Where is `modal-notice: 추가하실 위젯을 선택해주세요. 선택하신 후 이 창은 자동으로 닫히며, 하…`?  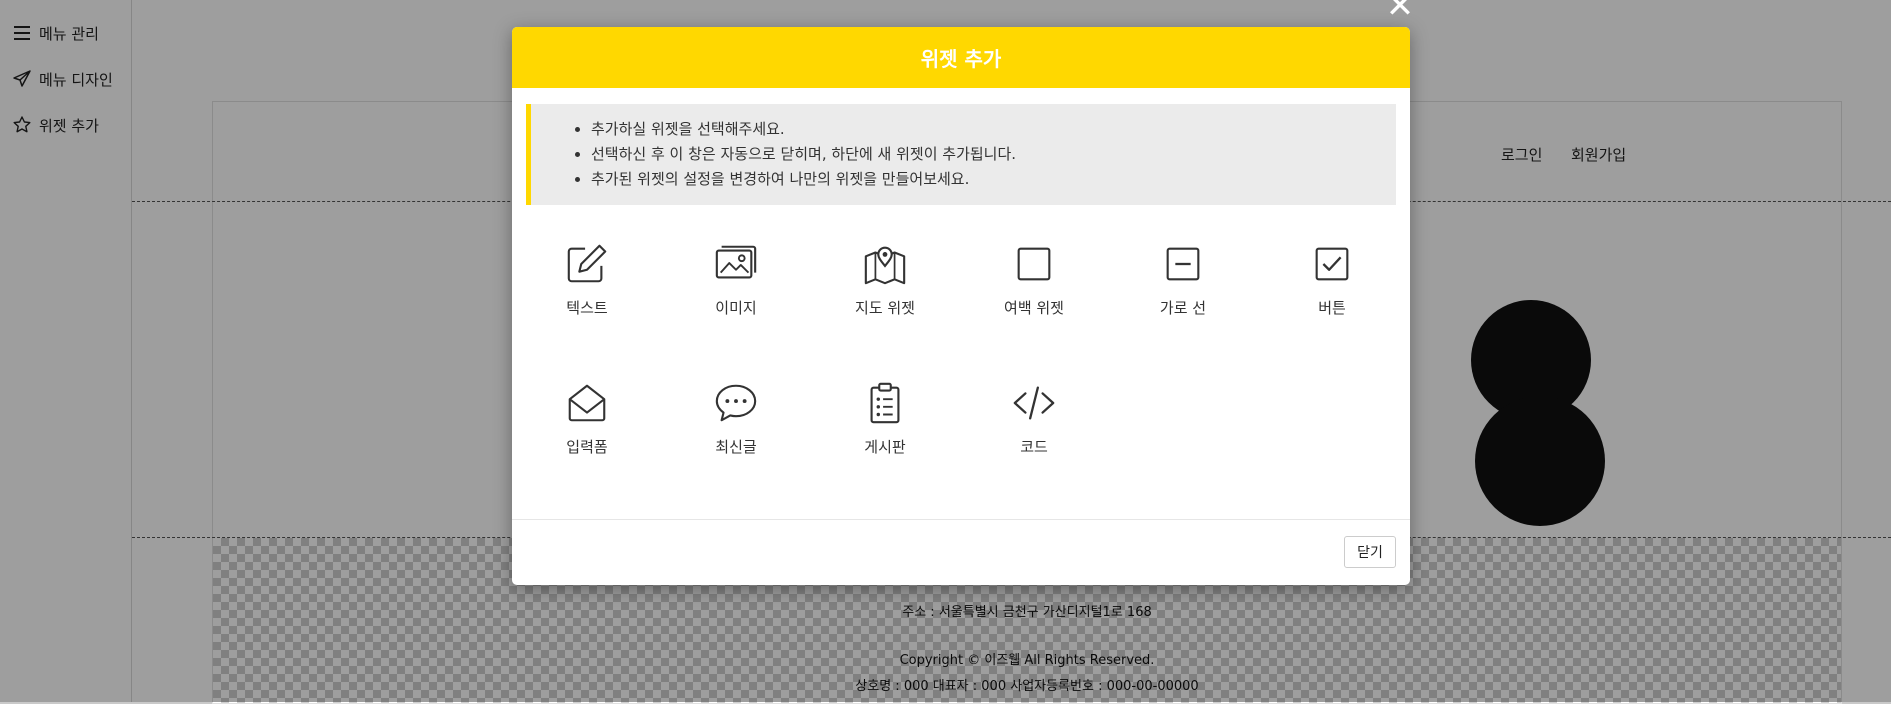
modal-notice: 추가하실 위젯을 선택해주세요. 선택하신 후 이 창은 자동으로 닫히며, 하… is located at coordinates (961, 154).